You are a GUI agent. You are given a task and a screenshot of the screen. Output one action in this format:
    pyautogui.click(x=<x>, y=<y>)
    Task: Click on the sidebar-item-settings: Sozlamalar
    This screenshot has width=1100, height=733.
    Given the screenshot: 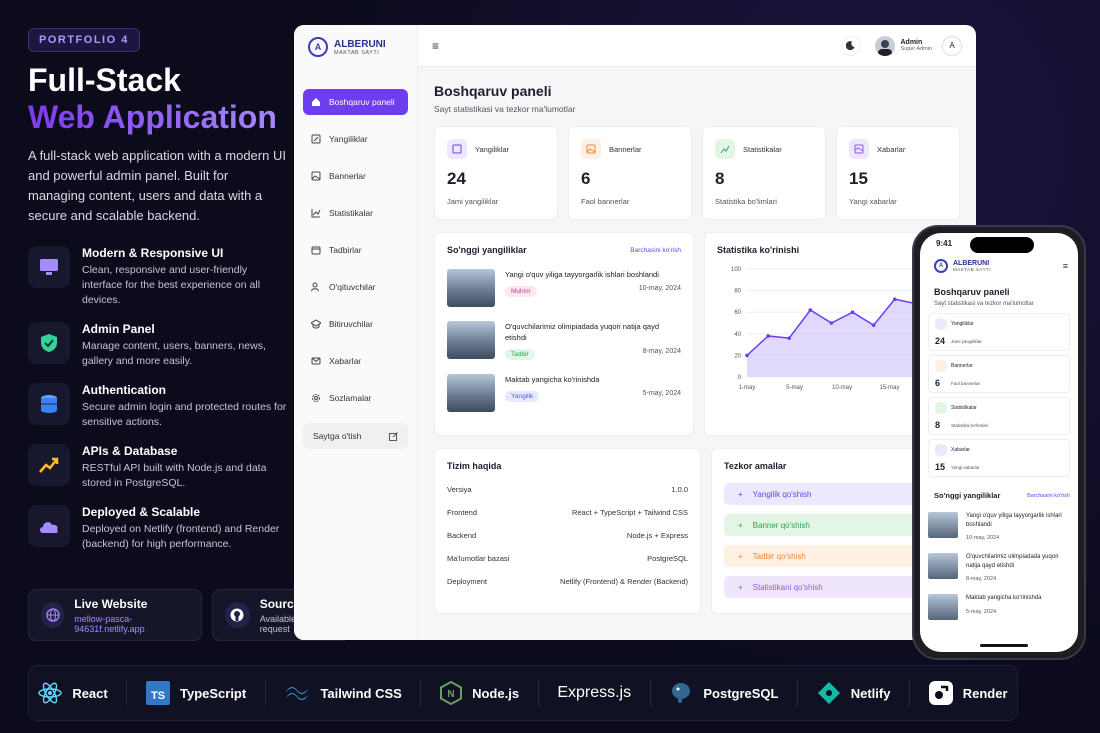 What is the action you would take?
    pyautogui.click(x=355, y=398)
    